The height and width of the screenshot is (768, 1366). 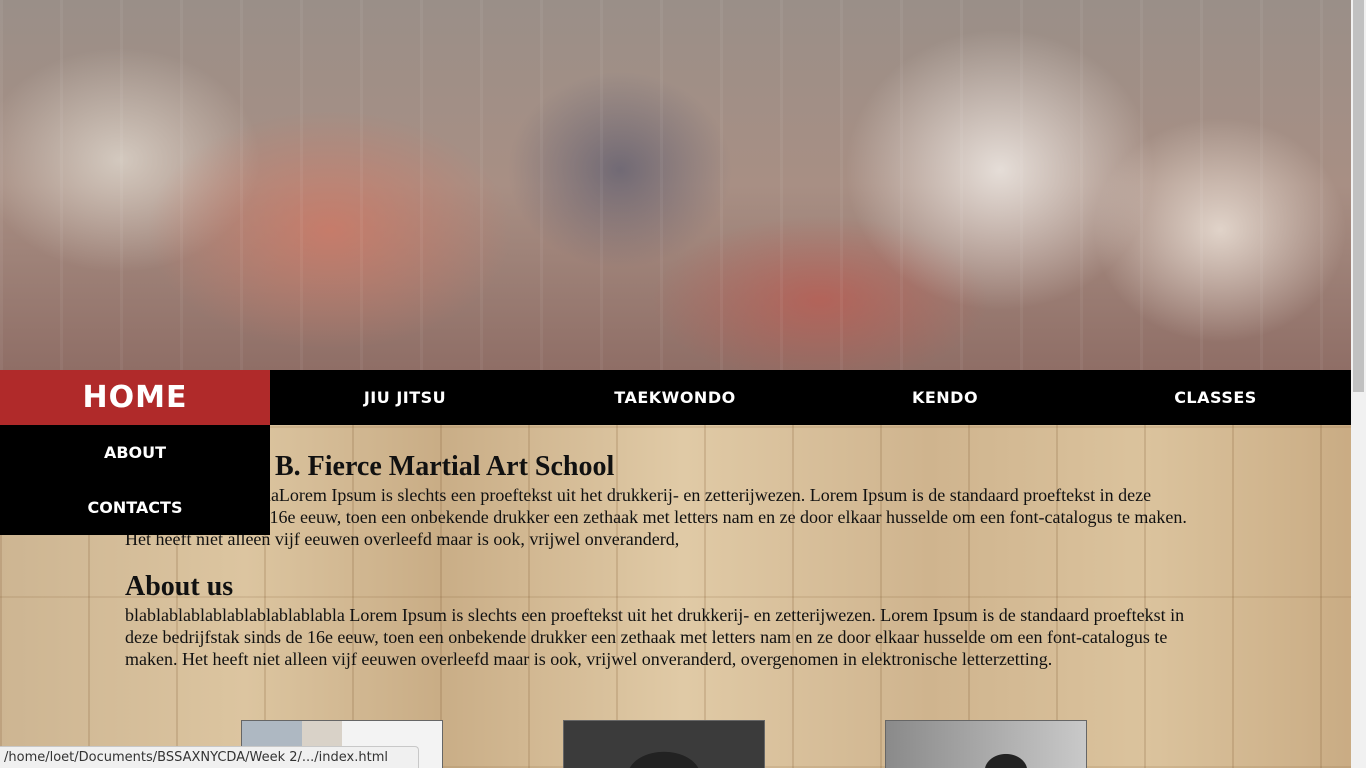 I want to click on vertical-scrollbar, so click(x=1358, y=384).